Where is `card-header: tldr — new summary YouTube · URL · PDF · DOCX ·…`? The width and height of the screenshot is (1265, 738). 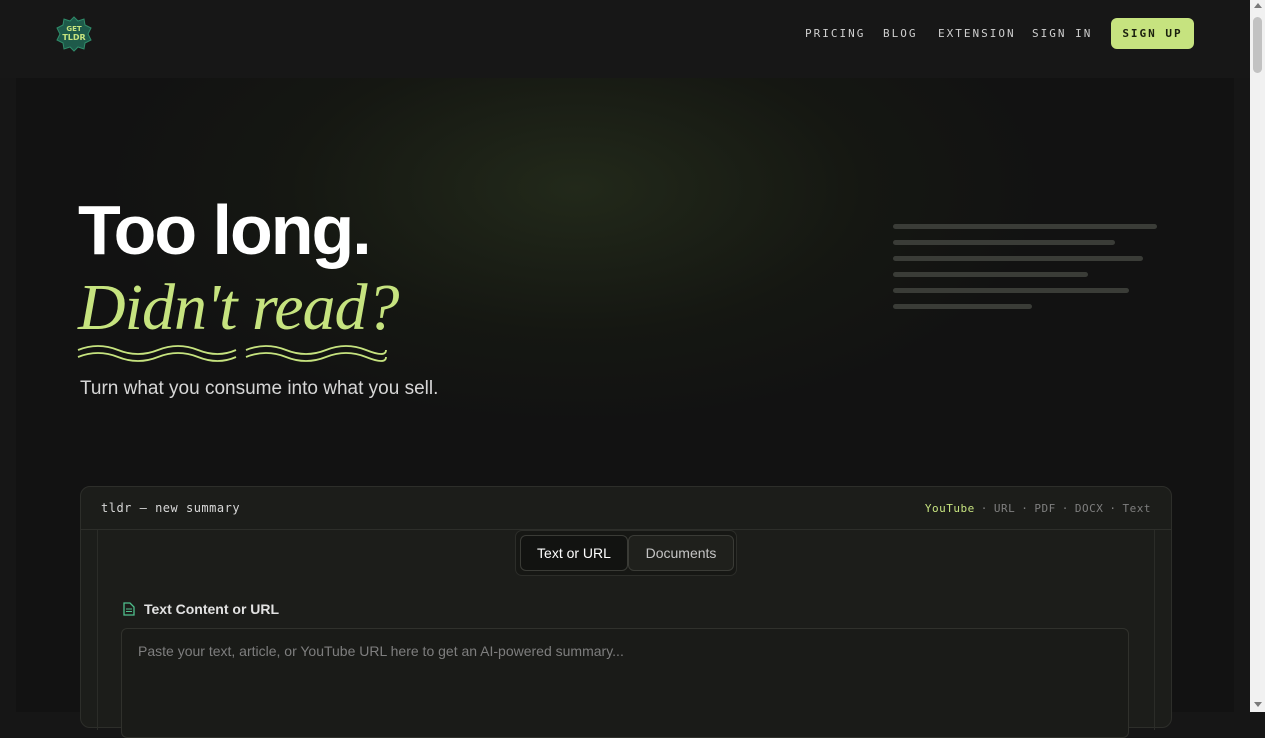
card-header: tldr — new summary YouTube · URL · PDF · DOCX ·… is located at coordinates (626, 508).